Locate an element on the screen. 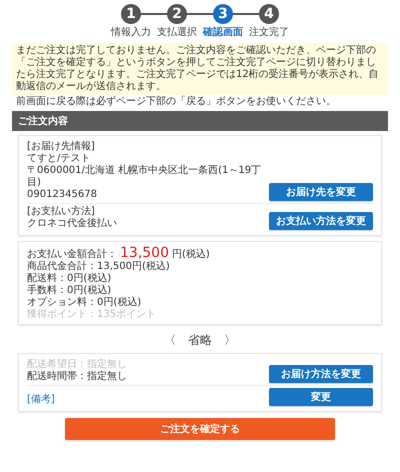 The width and height of the screenshot is (400, 472). row-text: クロネコ代金後払い is located at coordinates (72, 224).